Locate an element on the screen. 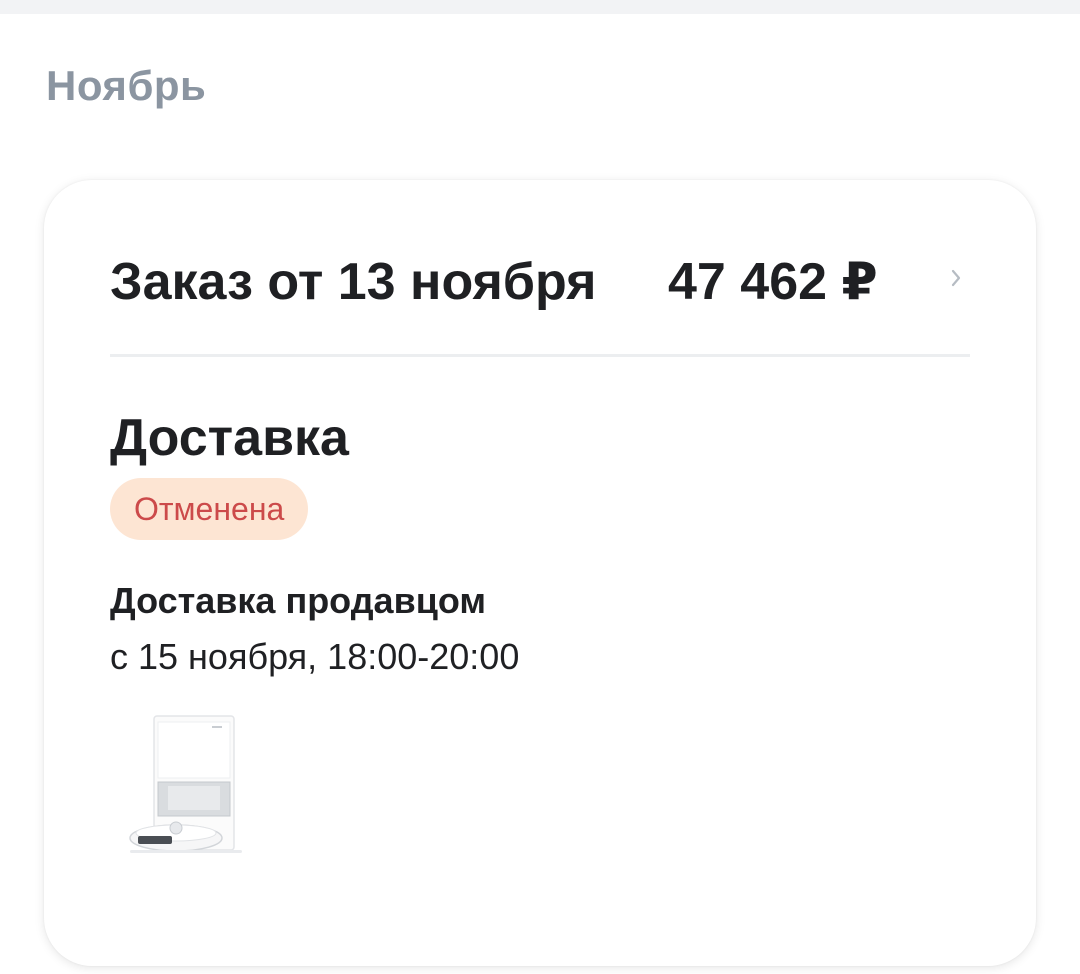 This screenshot has height=974, width=1080. delivery-method: Доставка продавцом is located at coordinates (298, 600).